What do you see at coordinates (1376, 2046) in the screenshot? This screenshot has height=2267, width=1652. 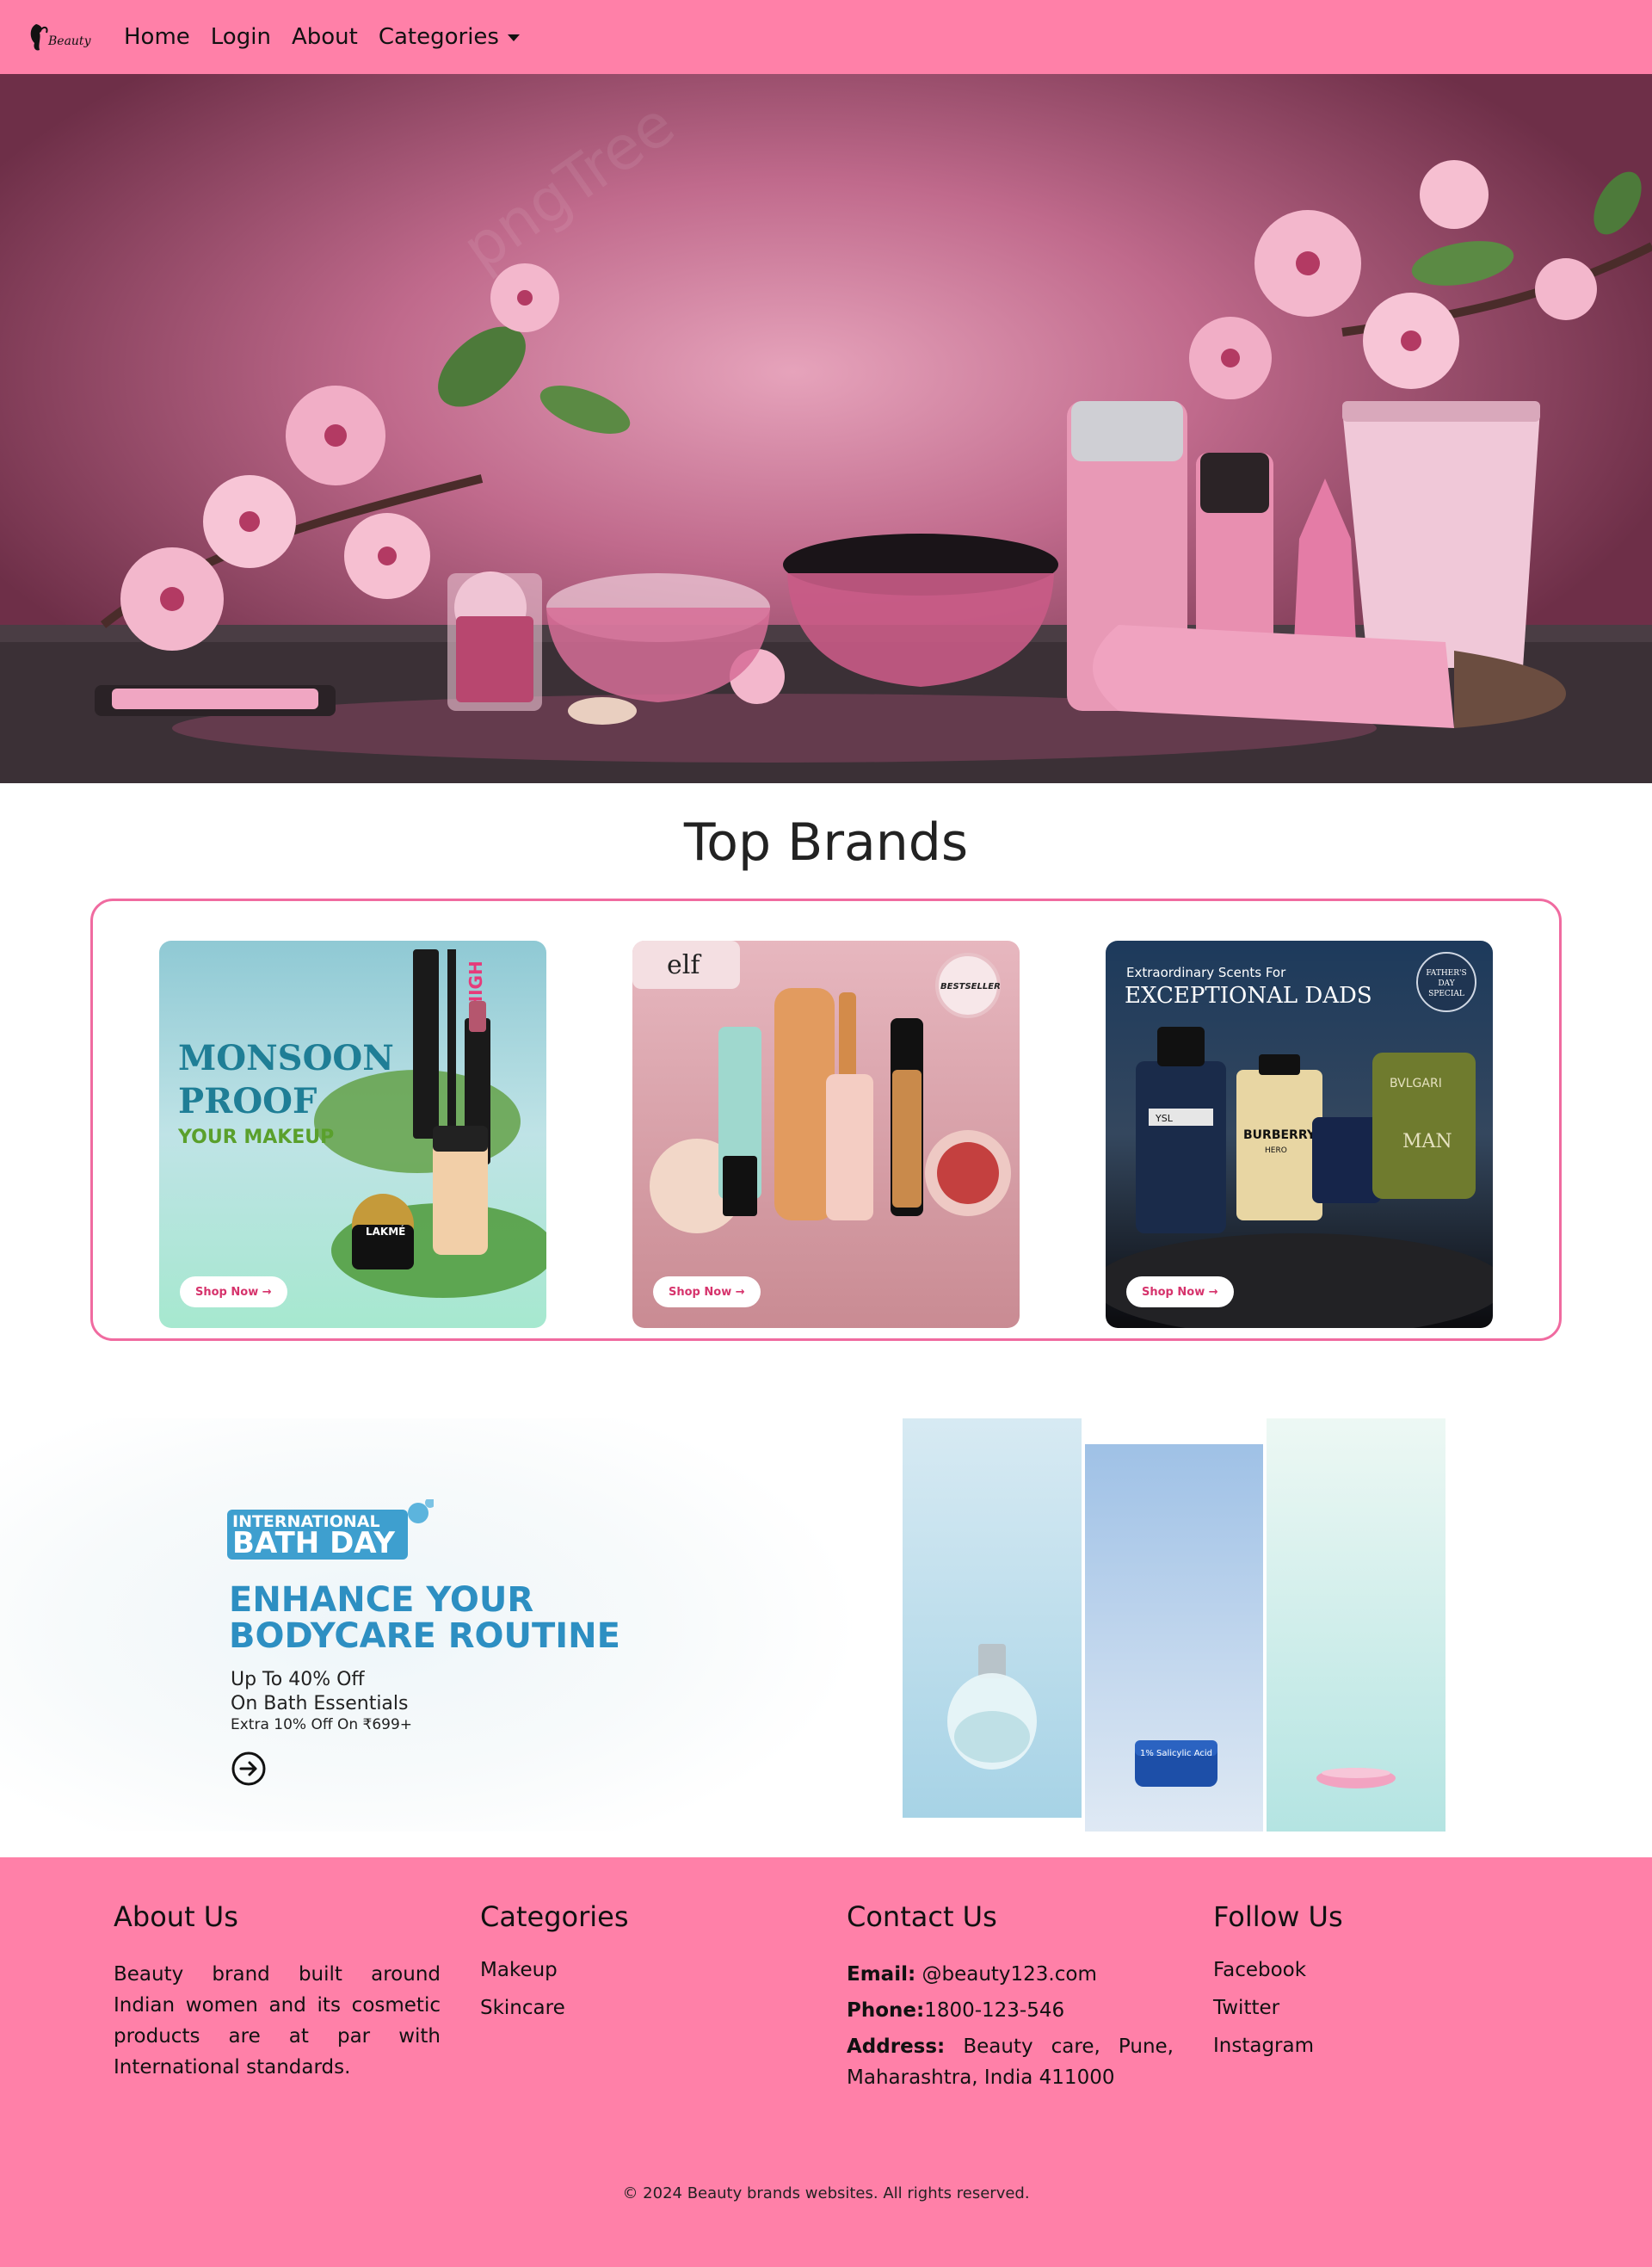 I see `footer-link-instagram: Instagram` at bounding box center [1376, 2046].